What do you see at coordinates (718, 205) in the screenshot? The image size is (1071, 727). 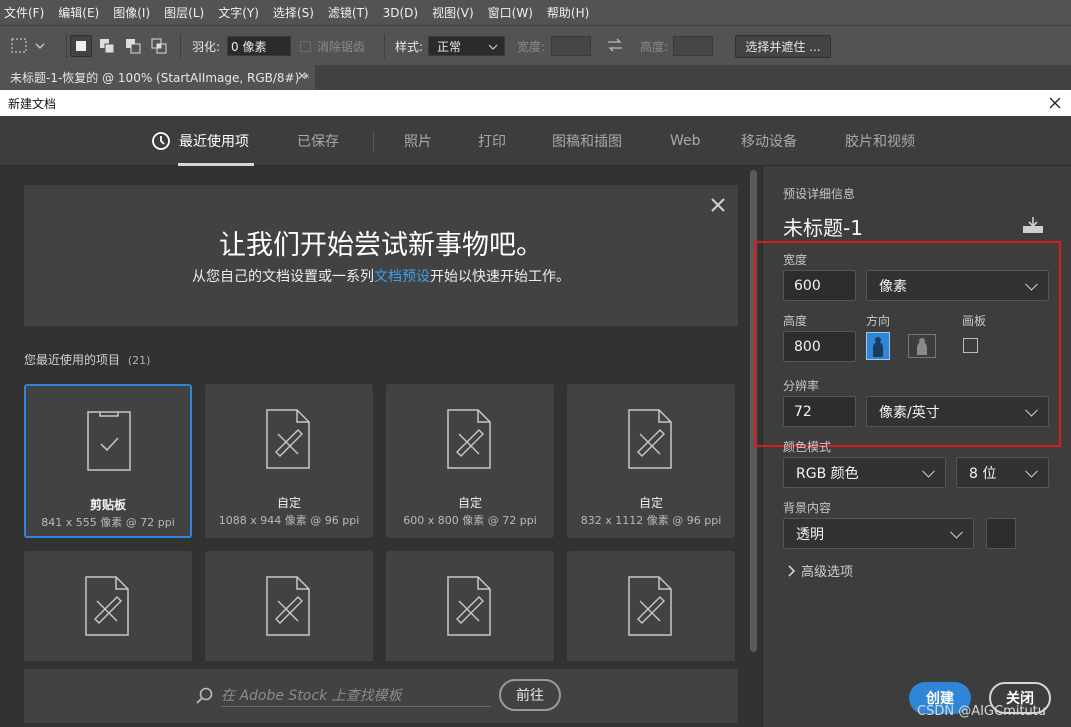 I see `close-banner-icon` at bounding box center [718, 205].